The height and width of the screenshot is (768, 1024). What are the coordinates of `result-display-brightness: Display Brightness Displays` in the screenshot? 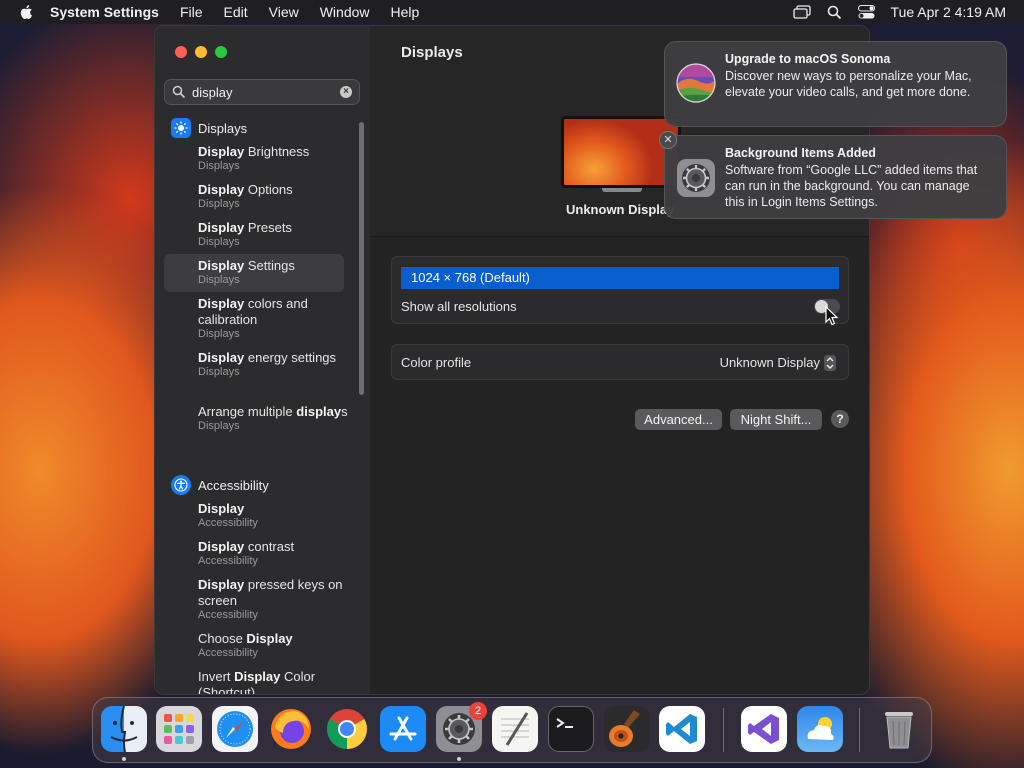 It's located at (273, 158).